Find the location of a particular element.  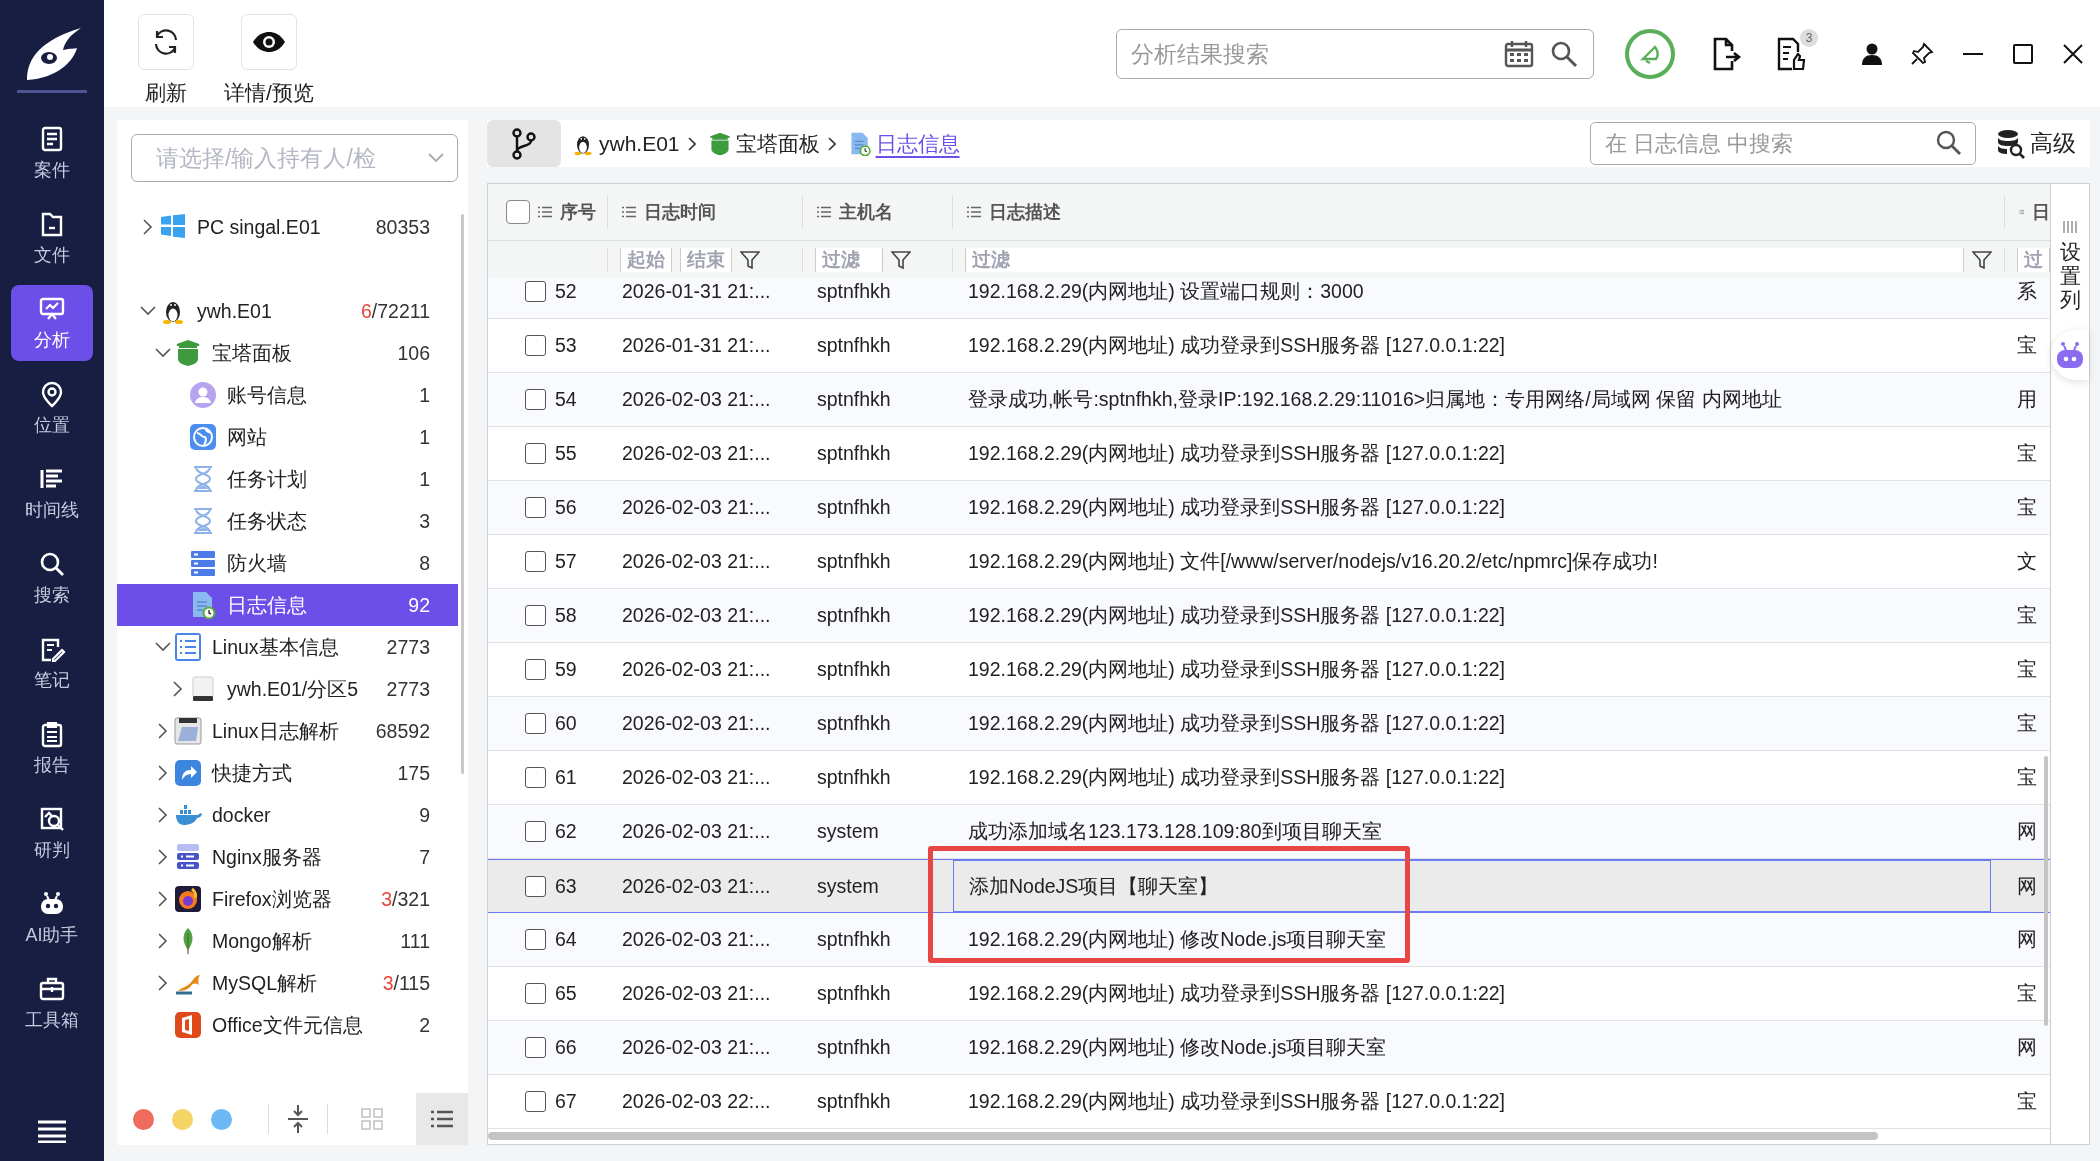

tree-item: Office文件元信息 2 is located at coordinates (292, 1025).